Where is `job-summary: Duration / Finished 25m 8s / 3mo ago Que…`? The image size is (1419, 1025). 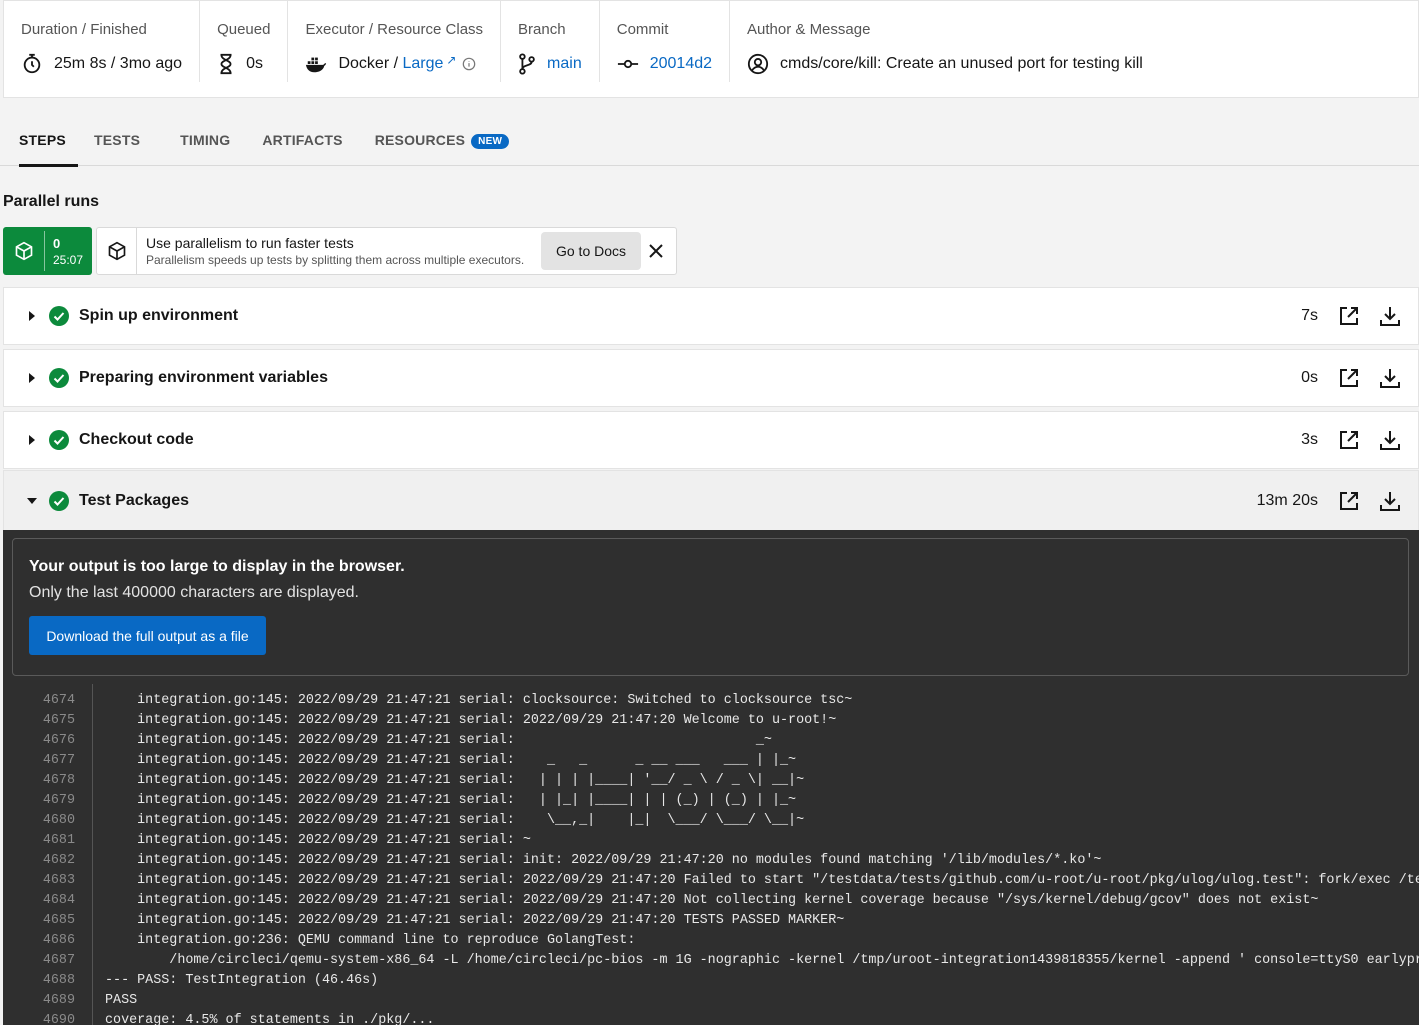 job-summary: Duration / Finished 25m 8s / 3mo ago Que… is located at coordinates (711, 49).